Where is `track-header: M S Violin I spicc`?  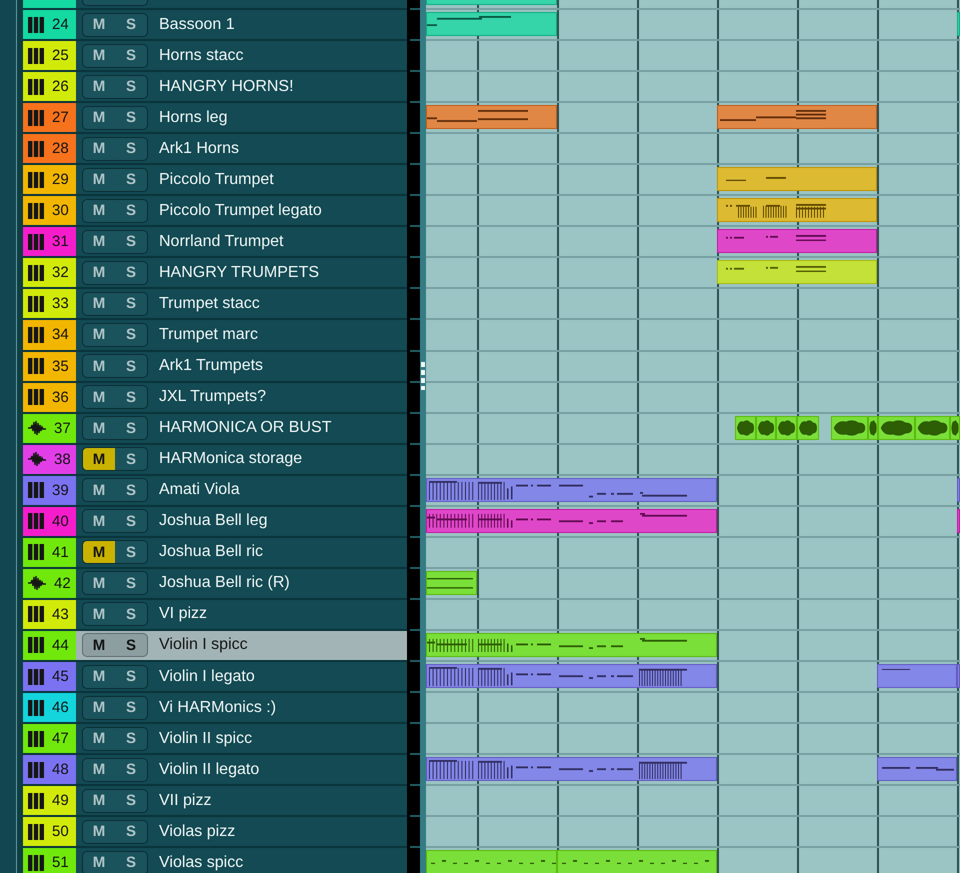 track-header: M S Violin I spicc is located at coordinates (241, 645).